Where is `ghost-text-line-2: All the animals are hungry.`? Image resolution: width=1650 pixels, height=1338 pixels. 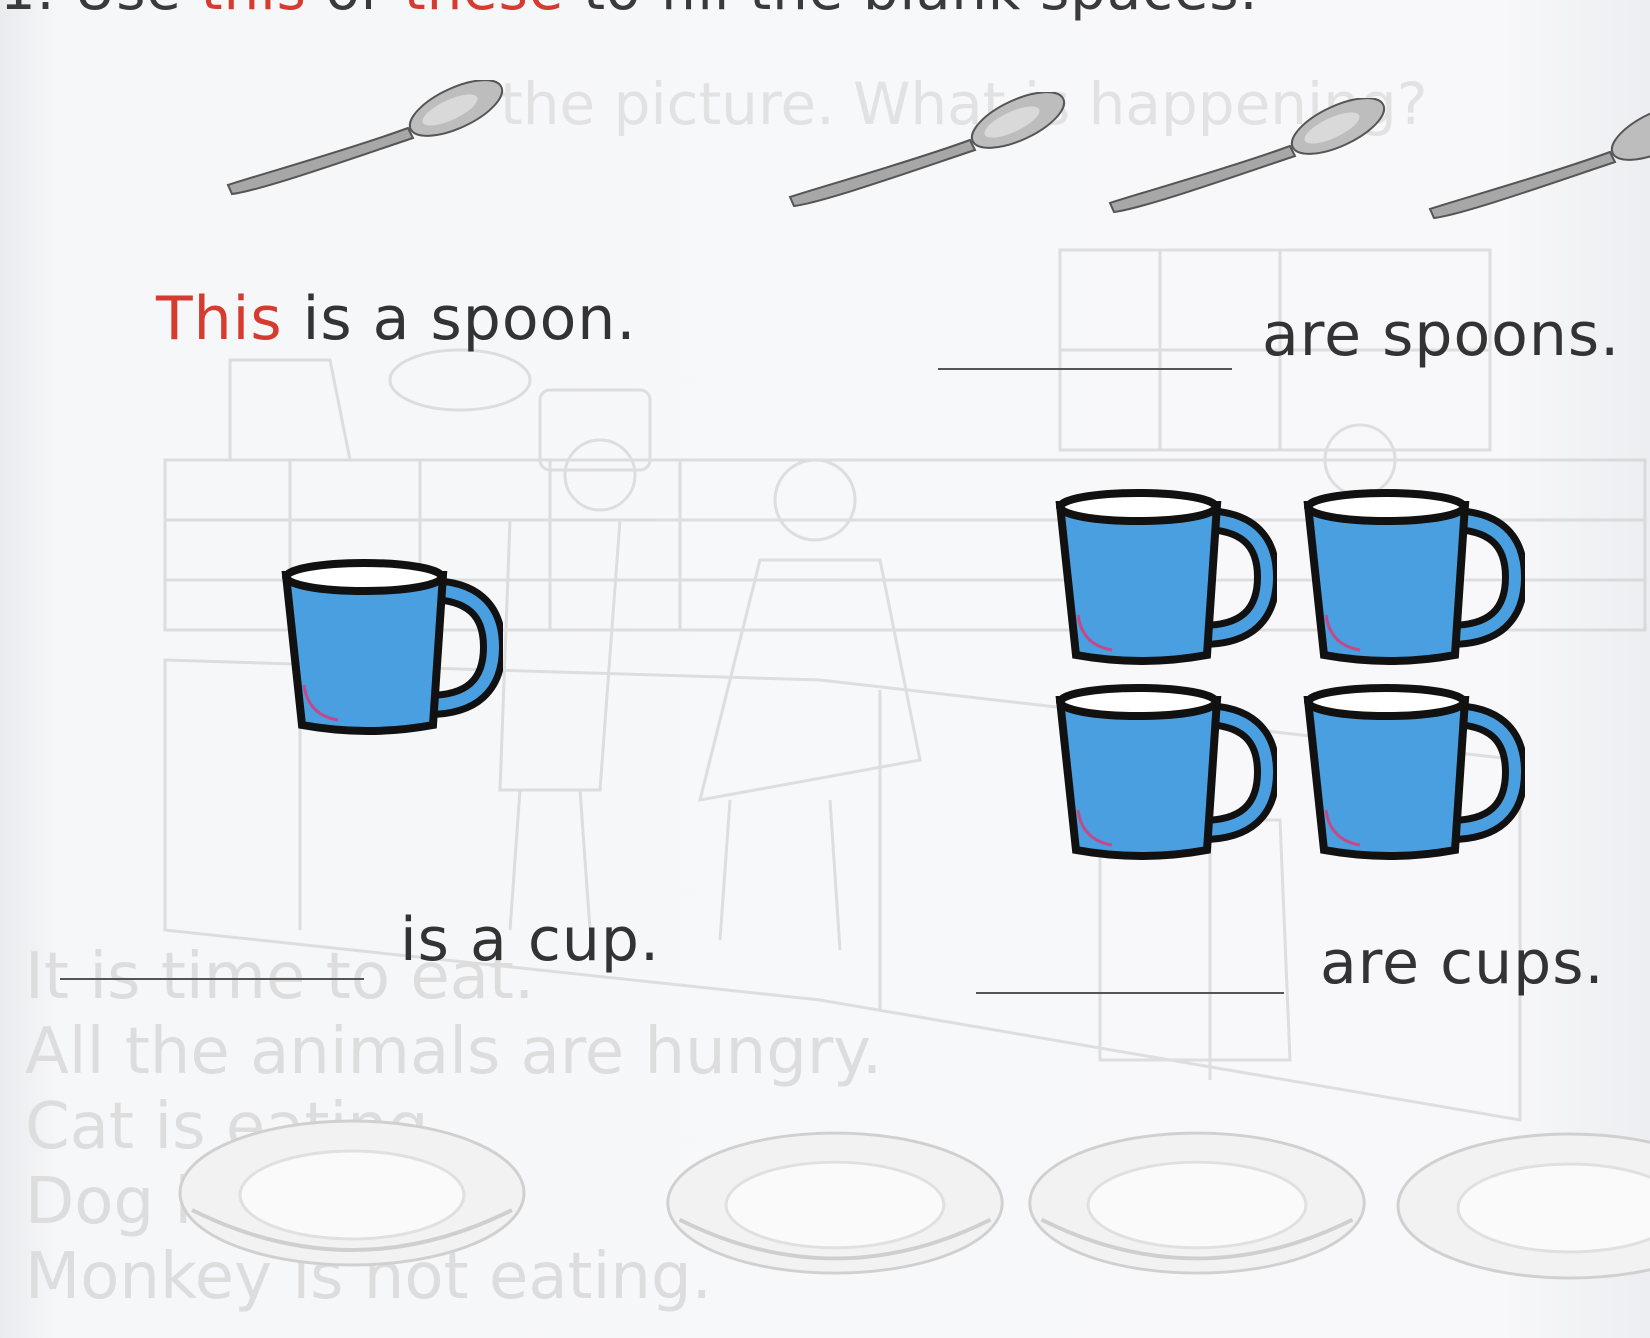 ghost-text-line-2: All the animals are hungry. is located at coordinates (454, 1052).